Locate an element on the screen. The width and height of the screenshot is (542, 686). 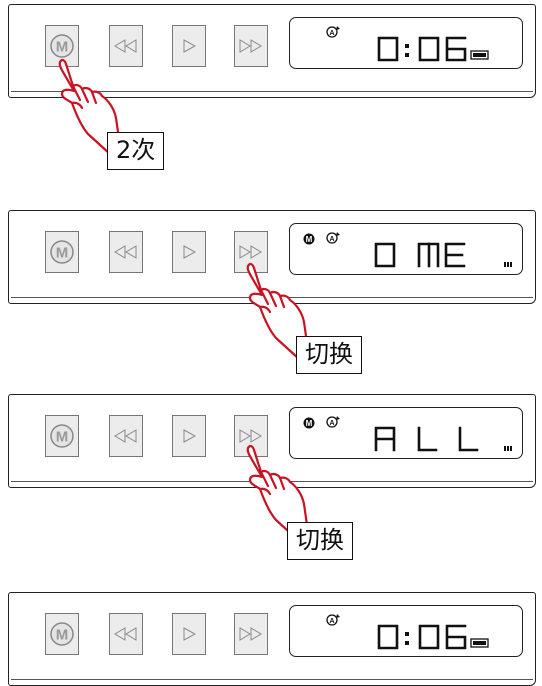
lcd-text-readout-one: M A is located at coordinates (407, 250).